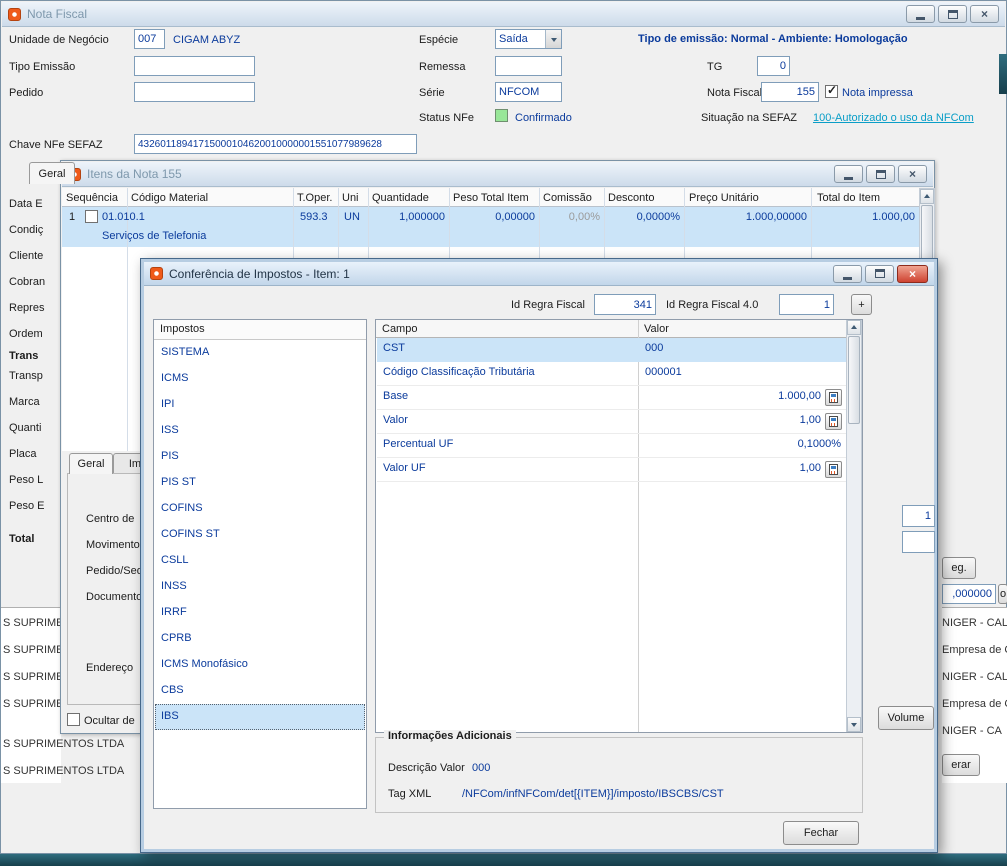 Image resolution: width=1007 pixels, height=866 pixels. Describe the element at coordinates (528, 39) in the screenshot. I see `especie-select: Saída` at that location.